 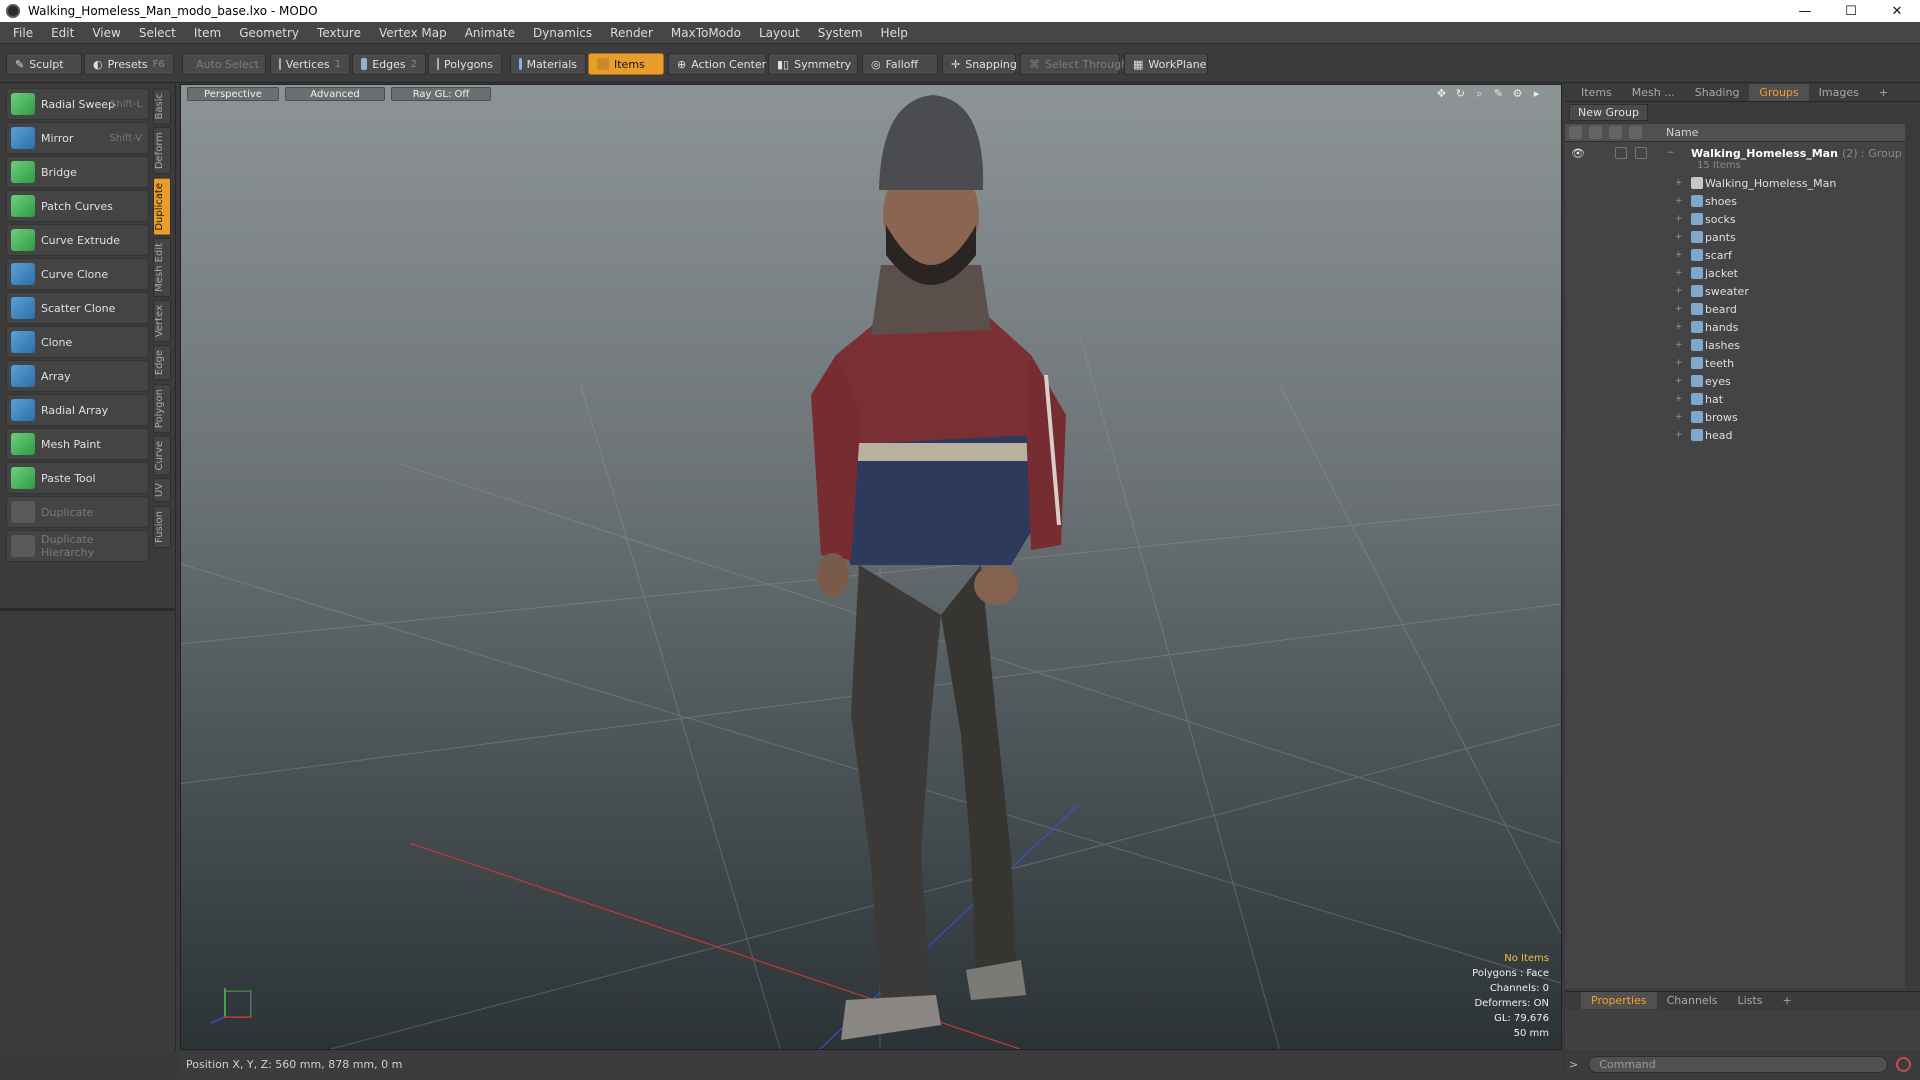 I want to click on tab-curve: Curve, so click(x=162, y=455).